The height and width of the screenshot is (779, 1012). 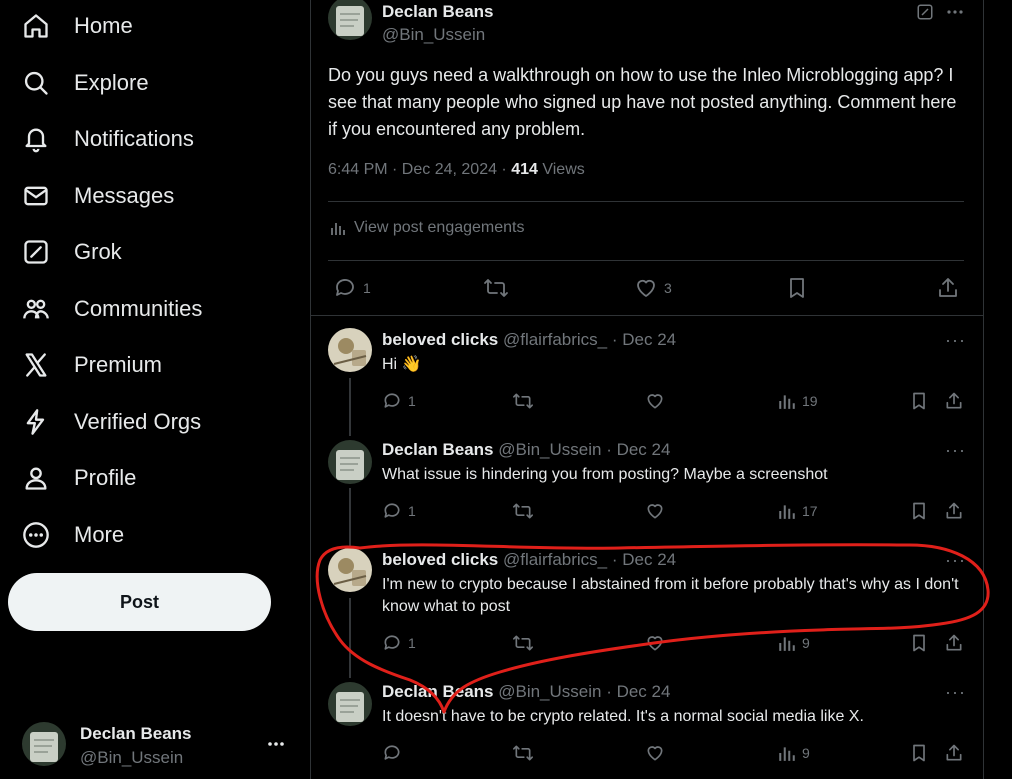 What do you see at coordinates (118, 364) in the screenshot?
I see `sidebar-item-label: Premium` at bounding box center [118, 364].